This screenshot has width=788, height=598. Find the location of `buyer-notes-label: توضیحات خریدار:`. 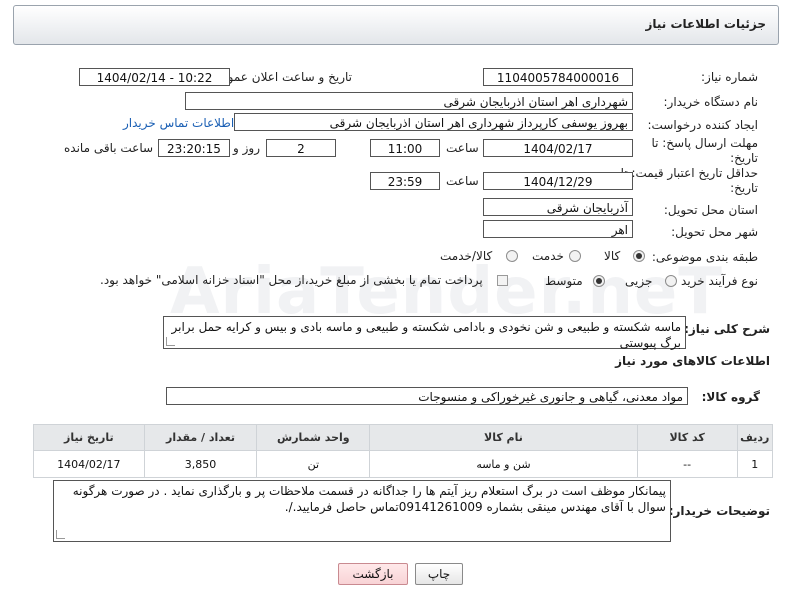

buyer-notes-label: توضیحات خریدار: is located at coordinates (719, 511).